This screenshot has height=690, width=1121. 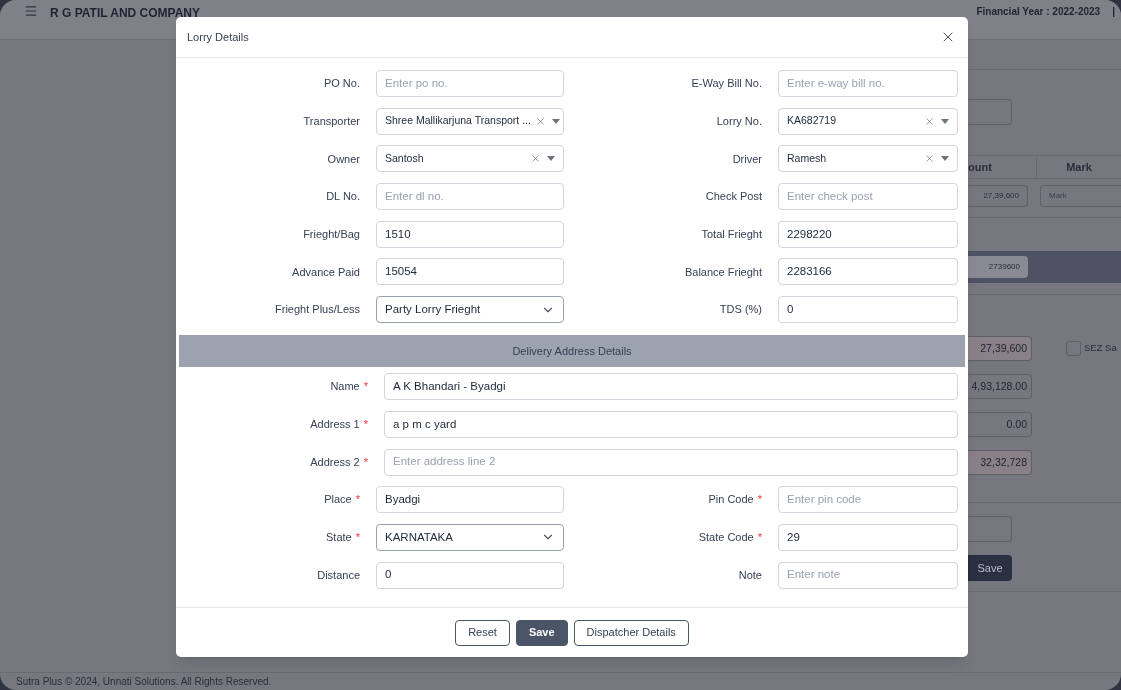 I want to click on field-label: E-Way Bill No., so click(x=726, y=84).